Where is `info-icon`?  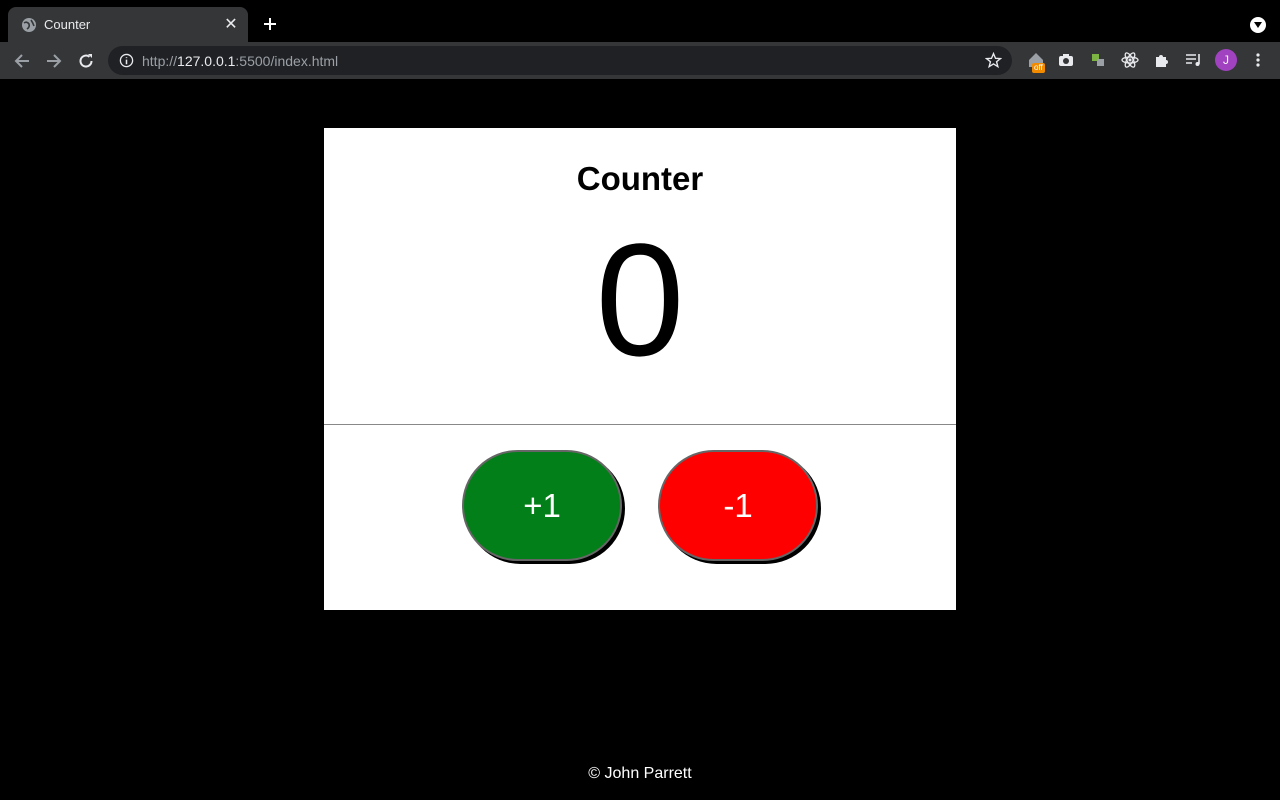
info-icon is located at coordinates (126, 60).